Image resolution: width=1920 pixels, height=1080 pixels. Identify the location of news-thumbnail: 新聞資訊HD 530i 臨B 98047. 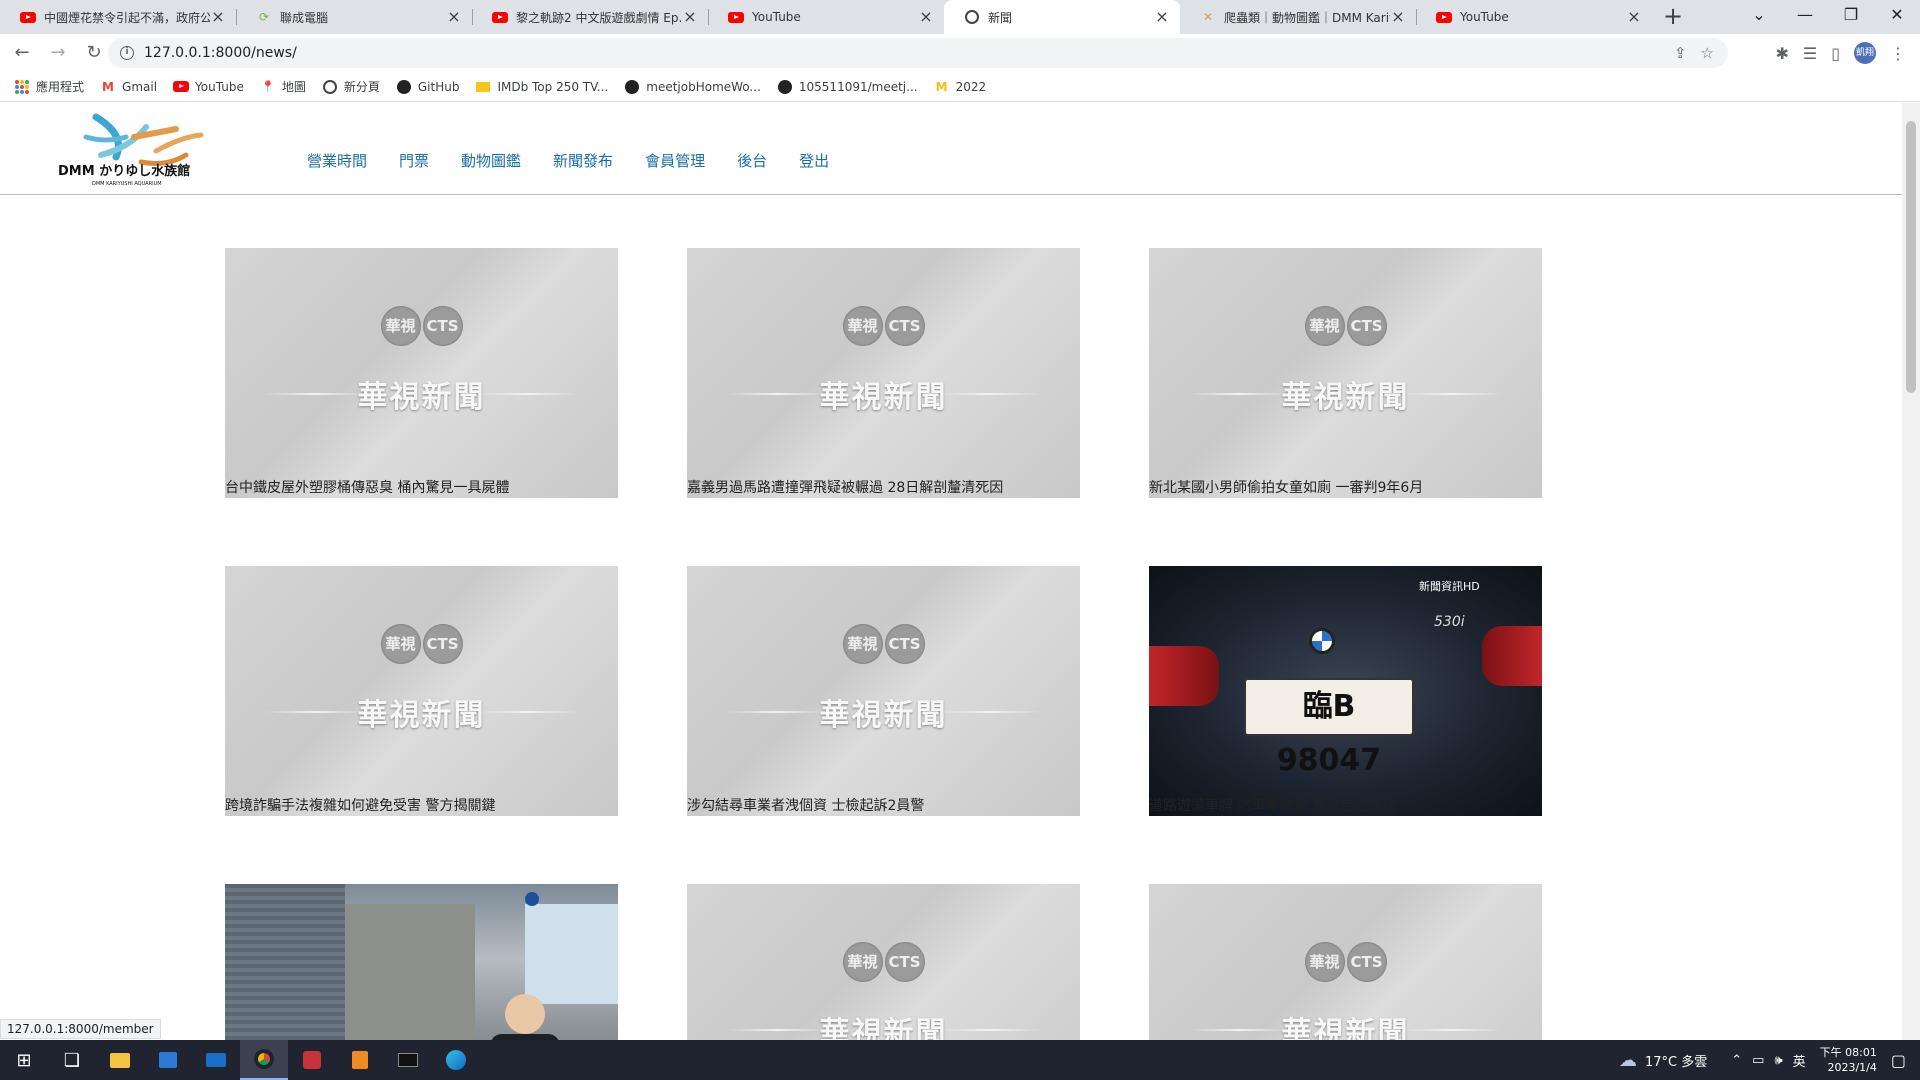
(1345, 691).